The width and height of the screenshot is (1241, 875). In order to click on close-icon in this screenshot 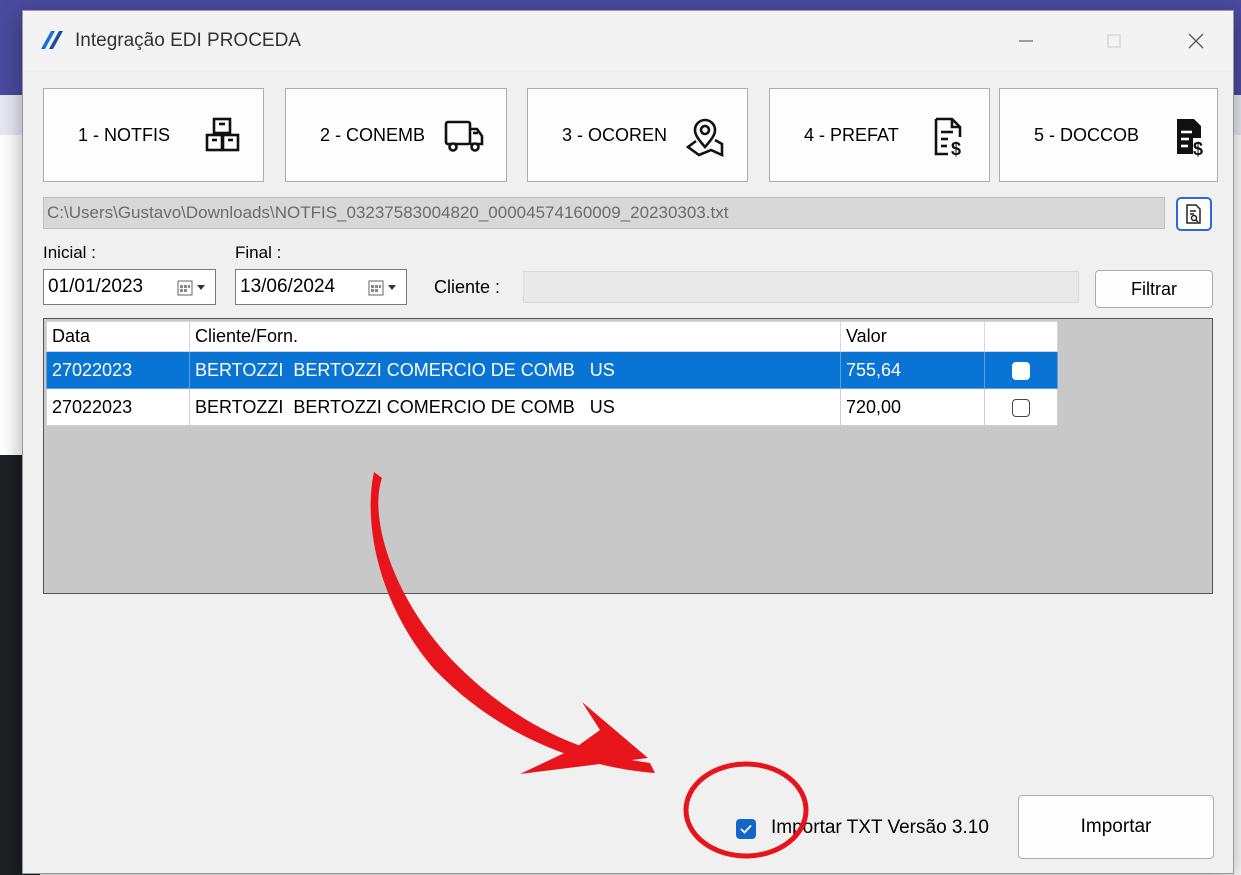, I will do `click(1196, 41)`.